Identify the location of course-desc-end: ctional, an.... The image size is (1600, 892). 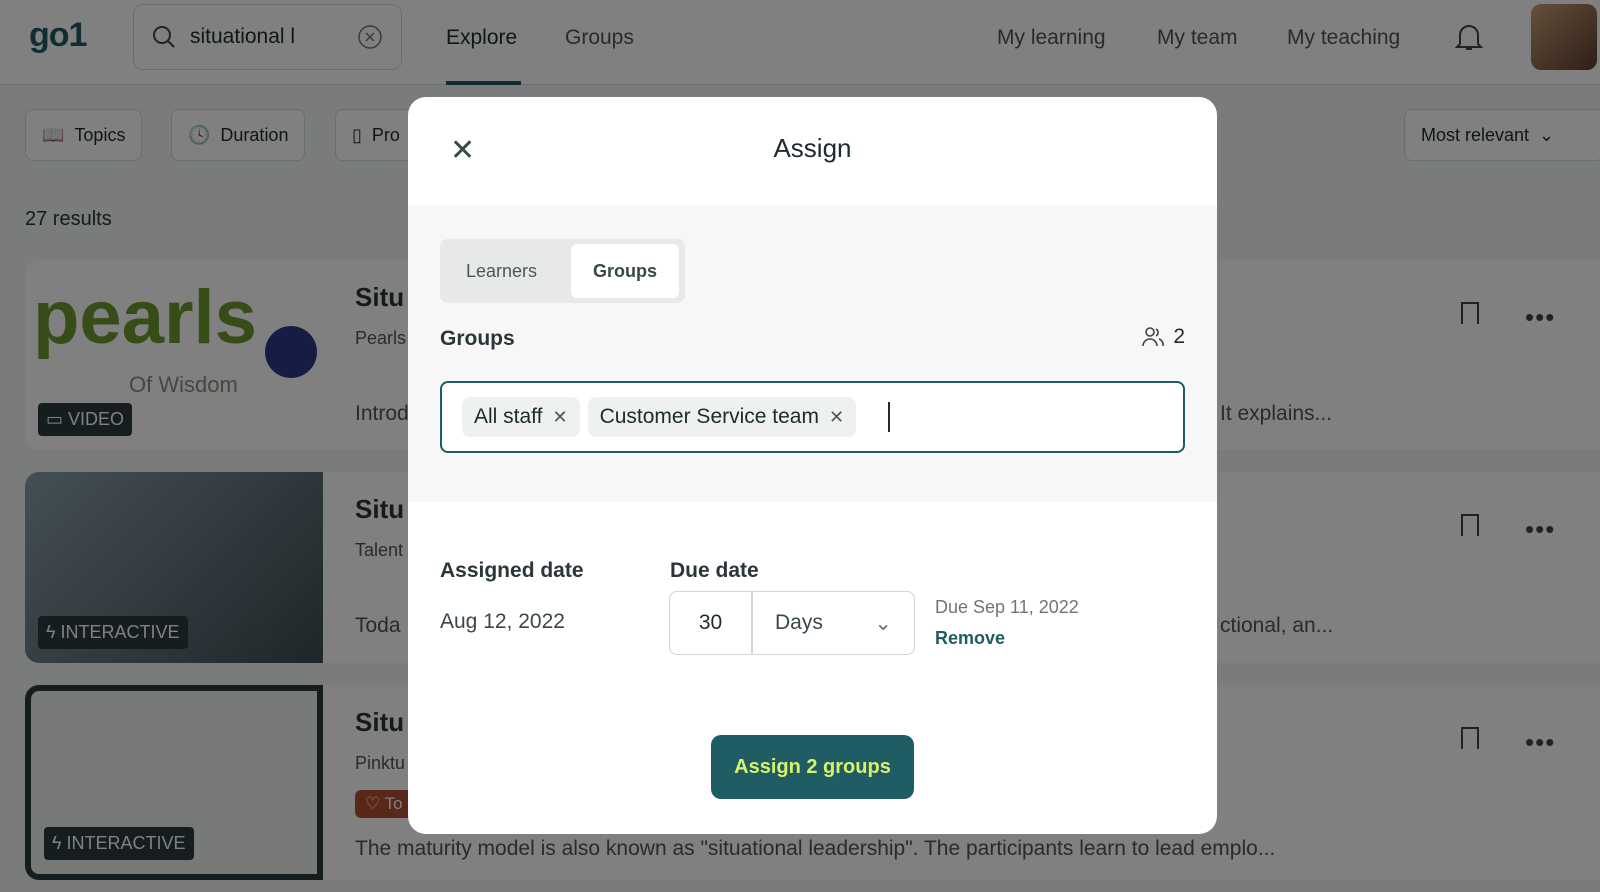
(1277, 625).